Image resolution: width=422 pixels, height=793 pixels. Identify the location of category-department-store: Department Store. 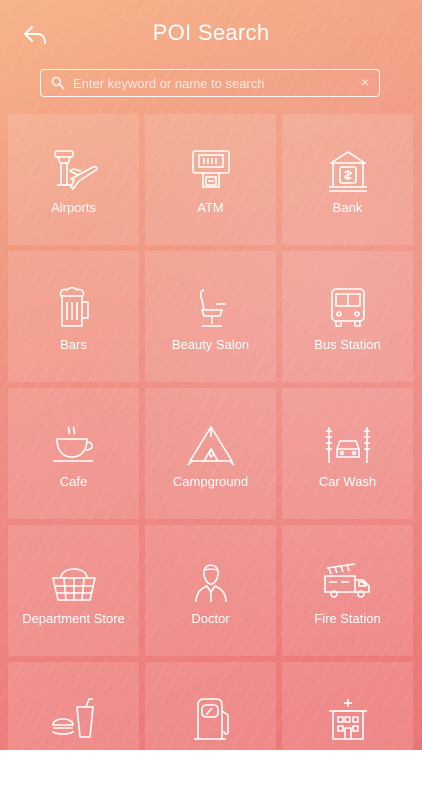
(73, 590).